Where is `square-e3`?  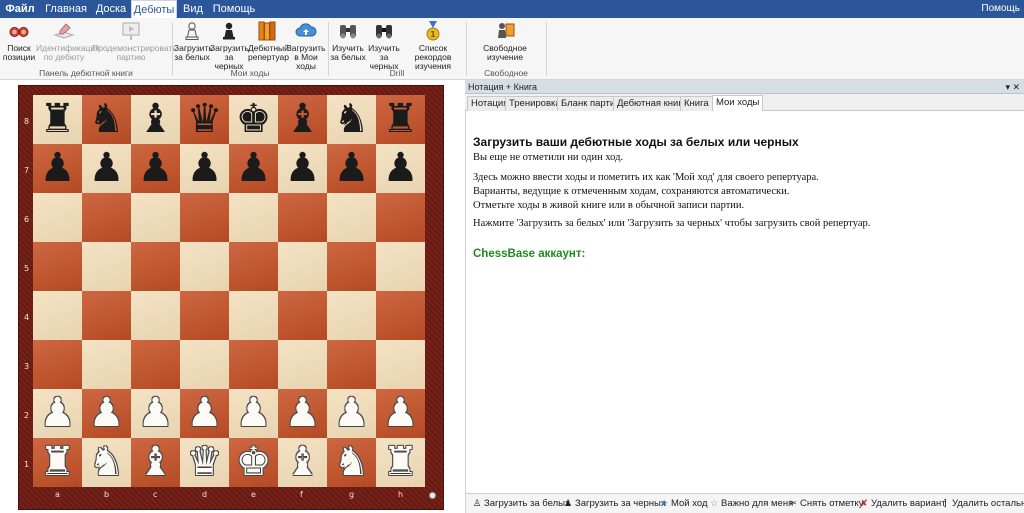
square-e3 is located at coordinates (253, 364).